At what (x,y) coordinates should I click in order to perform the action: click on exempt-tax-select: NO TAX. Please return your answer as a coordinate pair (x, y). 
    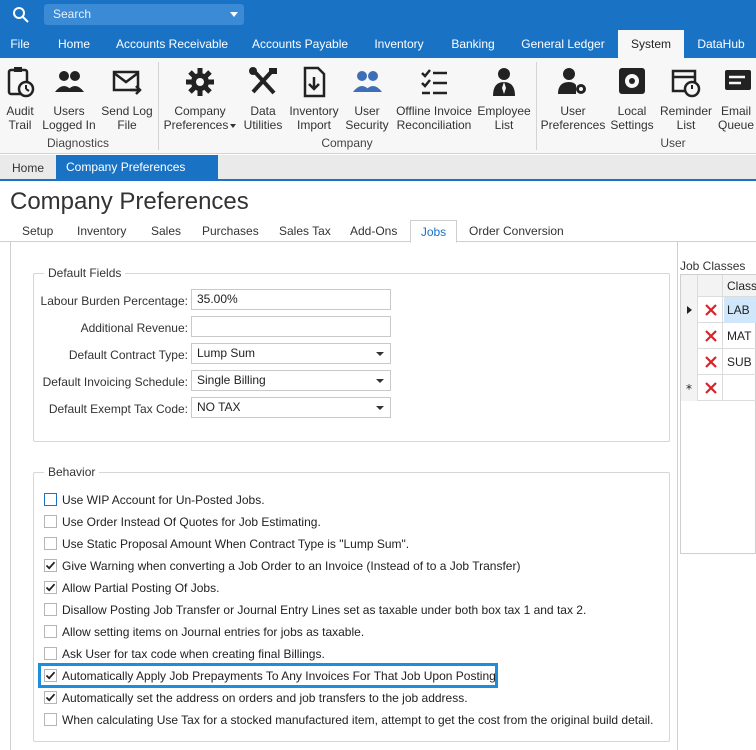
    Looking at the image, I should click on (291, 407).